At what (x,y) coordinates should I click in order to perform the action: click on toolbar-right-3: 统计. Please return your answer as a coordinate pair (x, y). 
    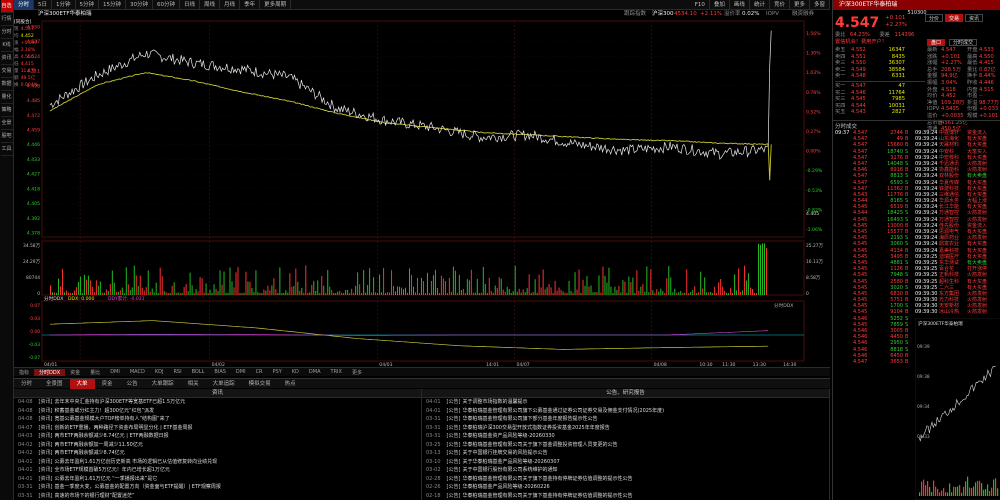
    Looking at the image, I should click on (760, 5).